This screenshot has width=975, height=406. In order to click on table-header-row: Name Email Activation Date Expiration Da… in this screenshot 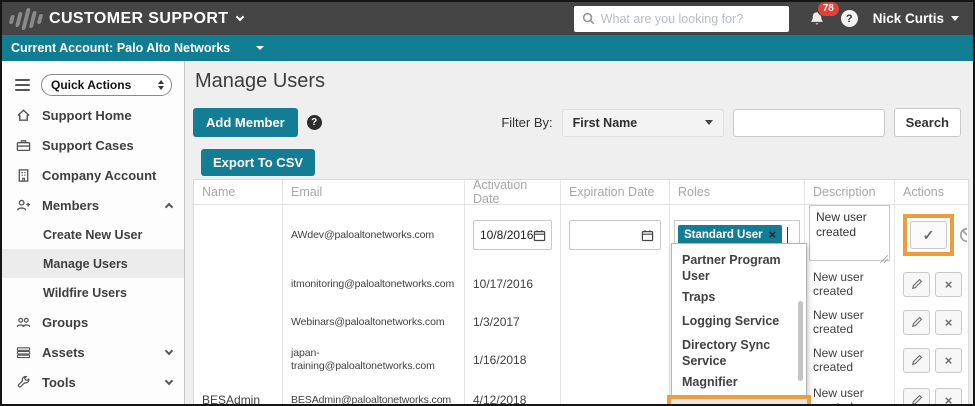, I will do `click(581, 192)`.